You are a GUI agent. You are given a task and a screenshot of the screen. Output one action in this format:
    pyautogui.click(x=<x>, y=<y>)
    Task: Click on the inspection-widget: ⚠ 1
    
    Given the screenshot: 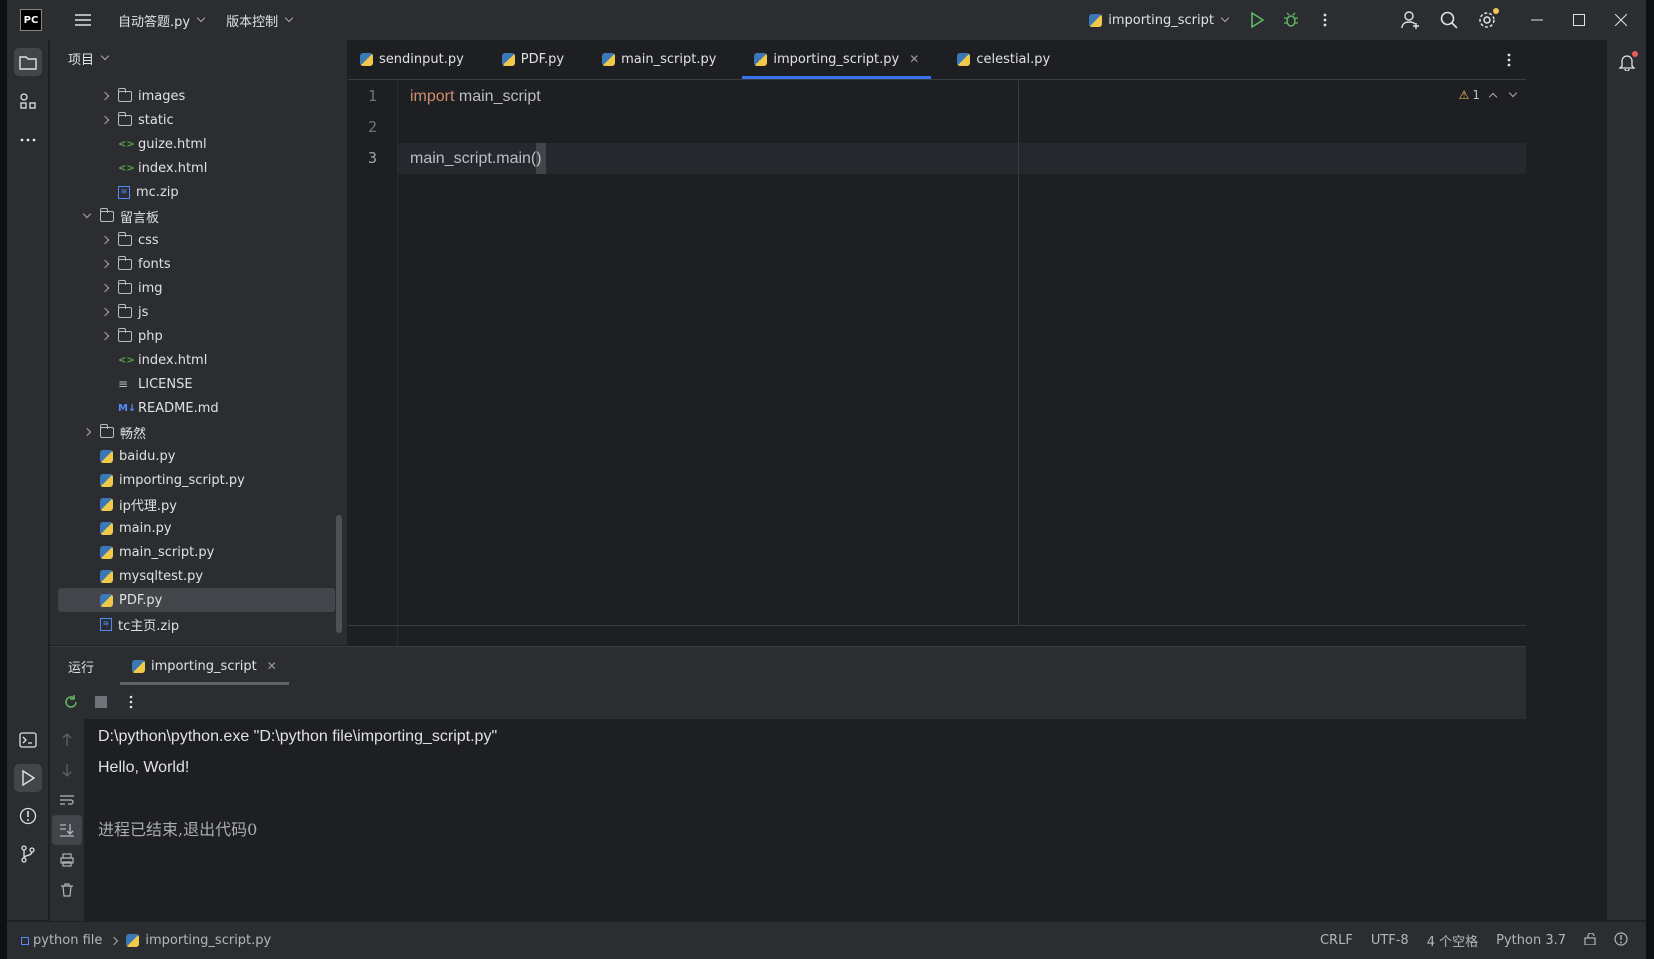 What is the action you would take?
    pyautogui.click(x=1488, y=95)
    